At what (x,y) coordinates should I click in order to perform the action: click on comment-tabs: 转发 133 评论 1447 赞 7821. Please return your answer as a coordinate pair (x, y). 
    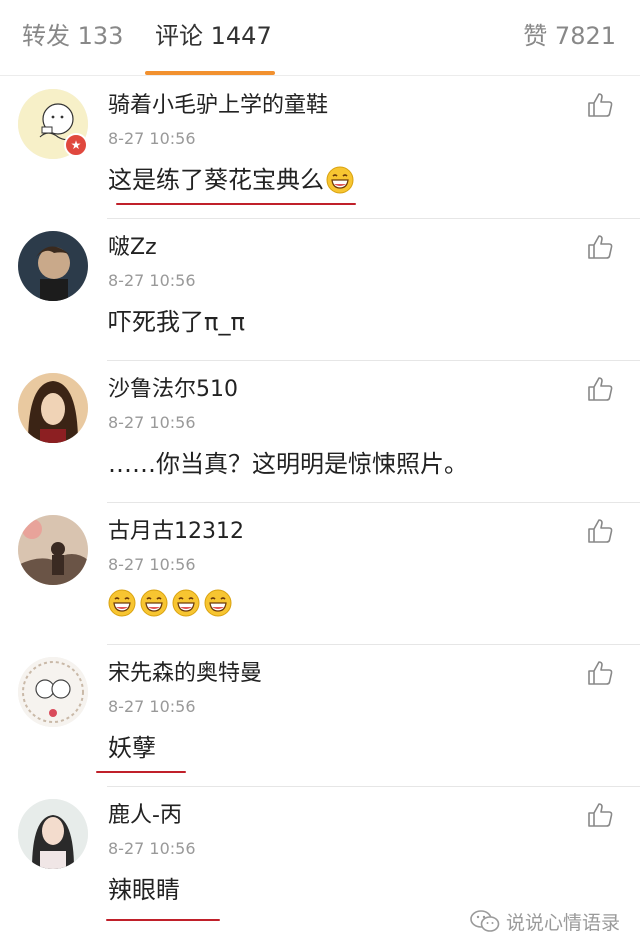
    Looking at the image, I should click on (320, 38).